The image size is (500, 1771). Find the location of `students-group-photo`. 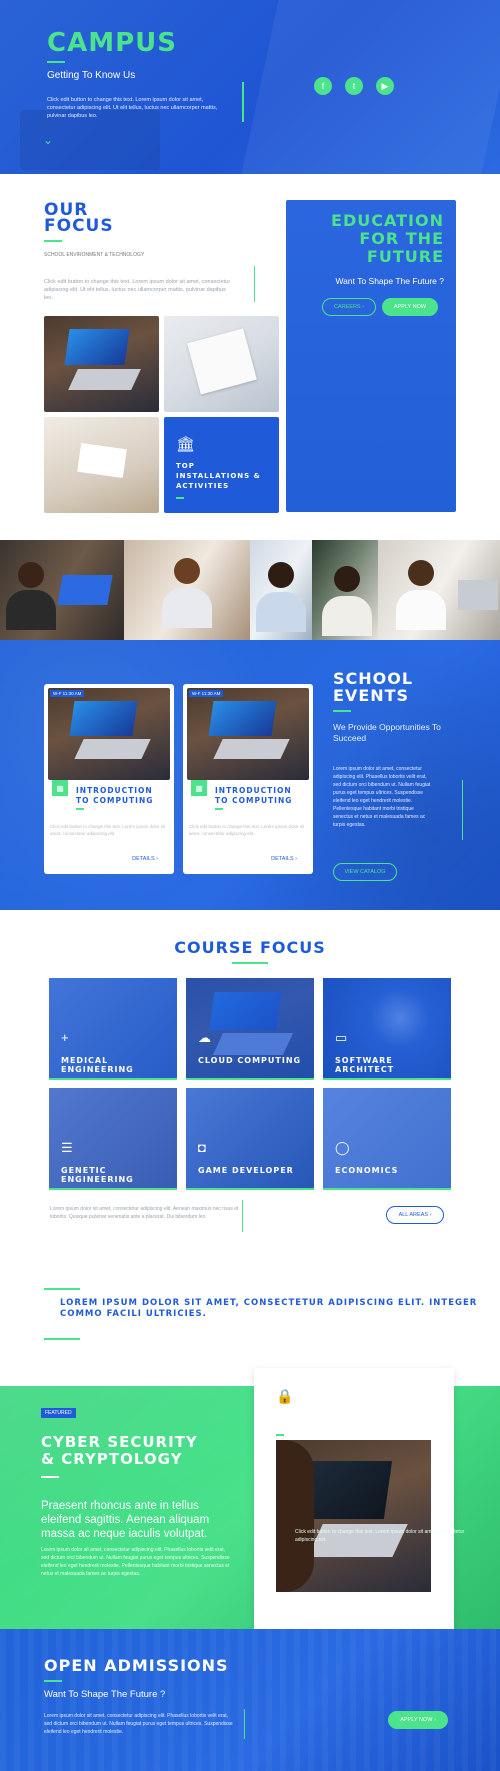

students-group-photo is located at coordinates (187, 590).